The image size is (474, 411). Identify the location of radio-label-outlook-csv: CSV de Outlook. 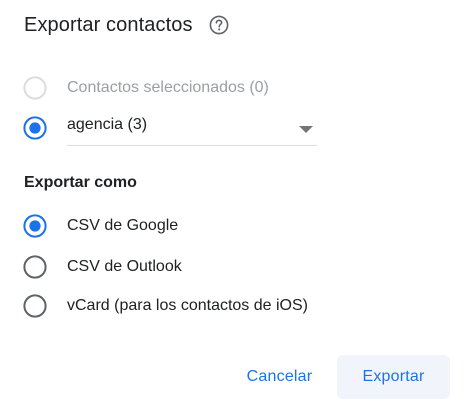
(124, 267).